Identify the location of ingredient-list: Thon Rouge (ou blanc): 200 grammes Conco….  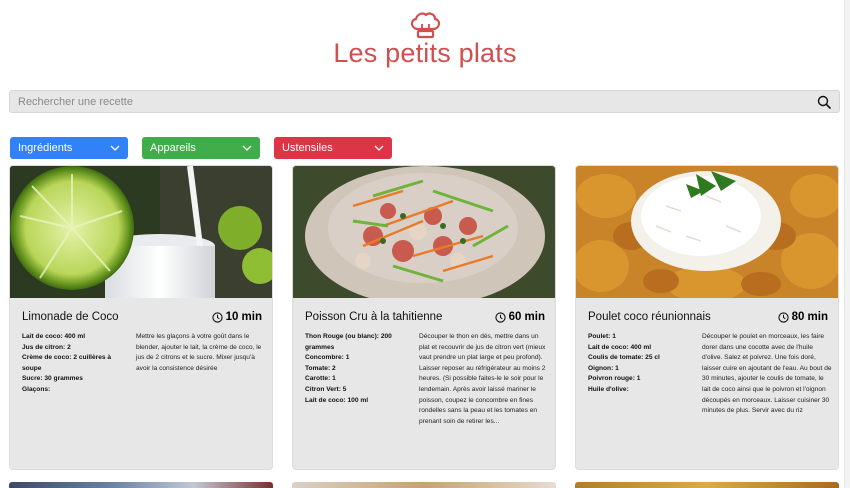
(356, 369).